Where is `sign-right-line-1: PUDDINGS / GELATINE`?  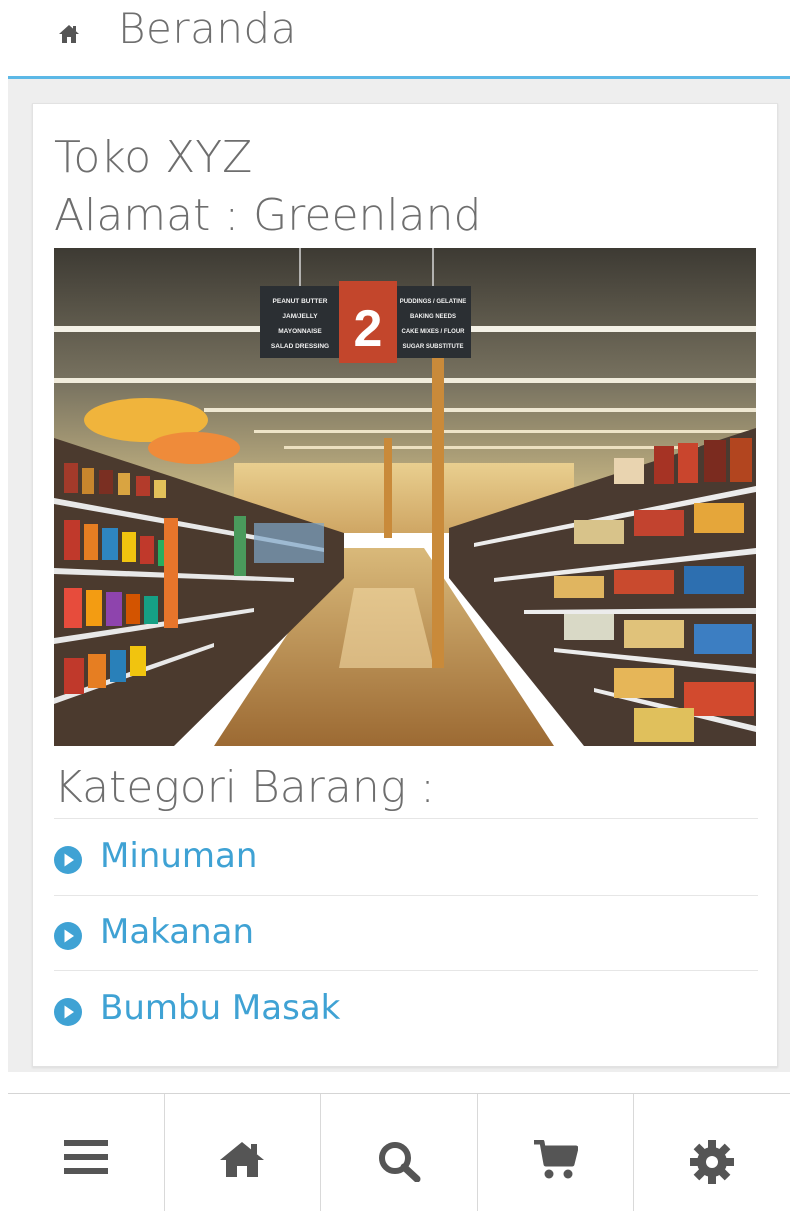 sign-right-line-1: PUDDINGS / GELATINE is located at coordinates (433, 302).